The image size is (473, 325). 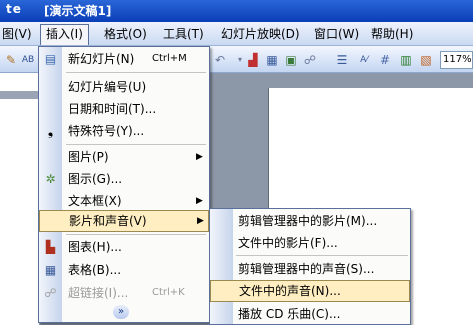 What do you see at coordinates (310, 60) in the screenshot?
I see `hyperlink-toolbar-icon: ☍` at bounding box center [310, 60].